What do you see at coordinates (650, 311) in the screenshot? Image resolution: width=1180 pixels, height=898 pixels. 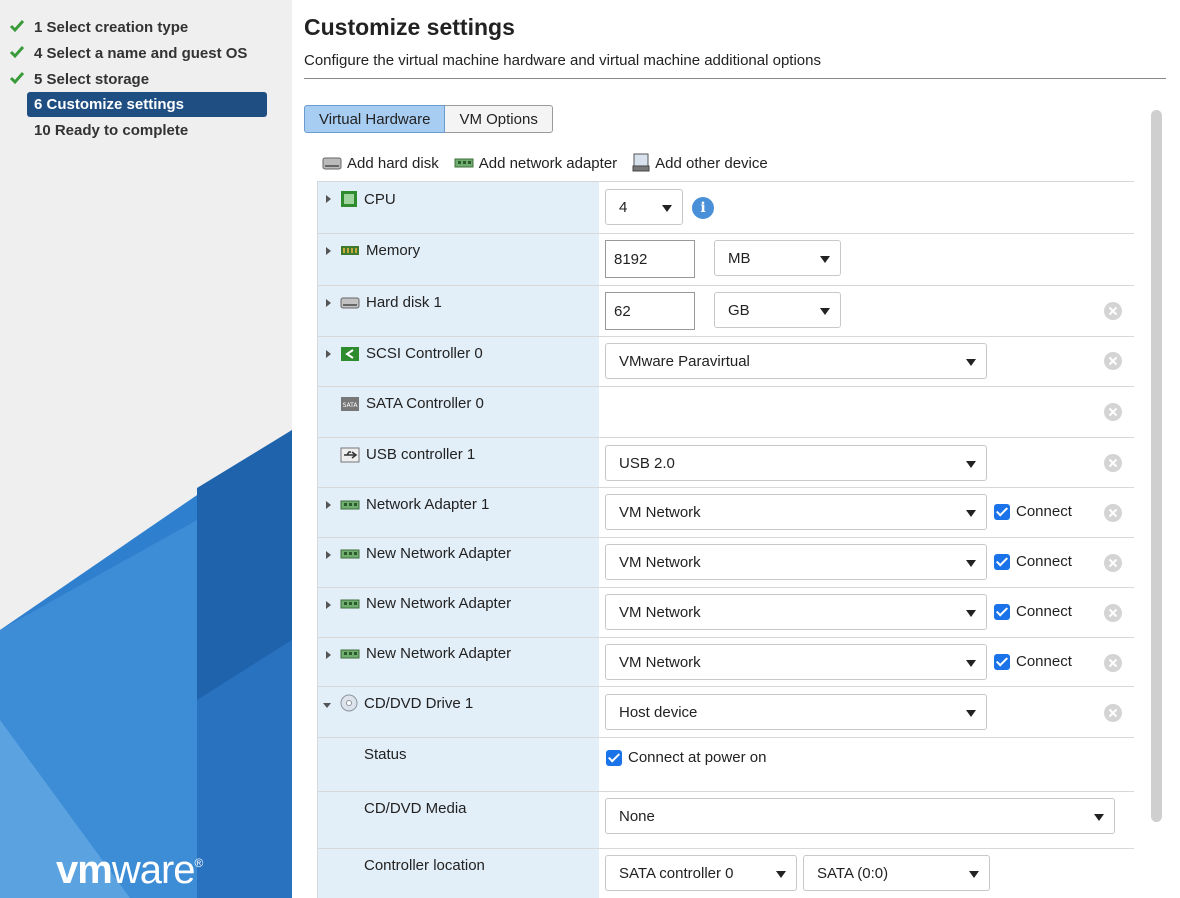 I see `hard-disk-size-input: 62` at bounding box center [650, 311].